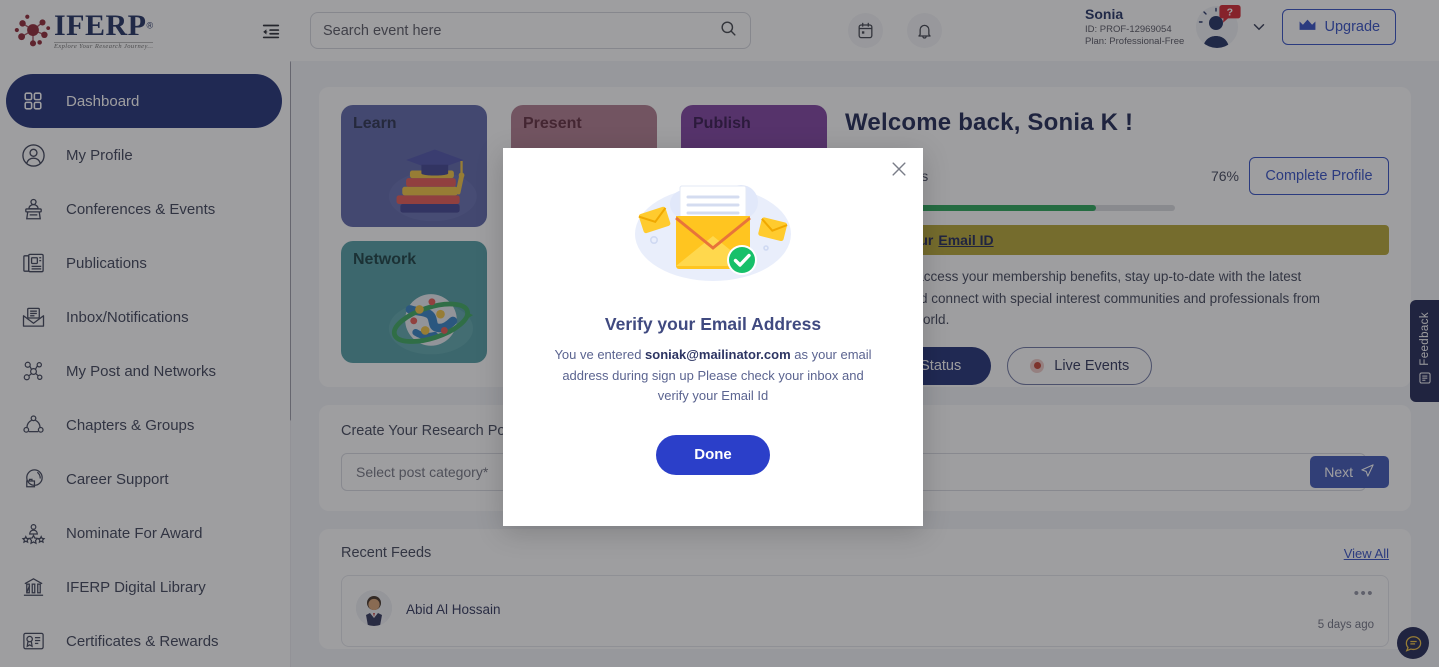 The image size is (1439, 667). What do you see at coordinates (899, 169) in the screenshot?
I see `close-icon` at bounding box center [899, 169].